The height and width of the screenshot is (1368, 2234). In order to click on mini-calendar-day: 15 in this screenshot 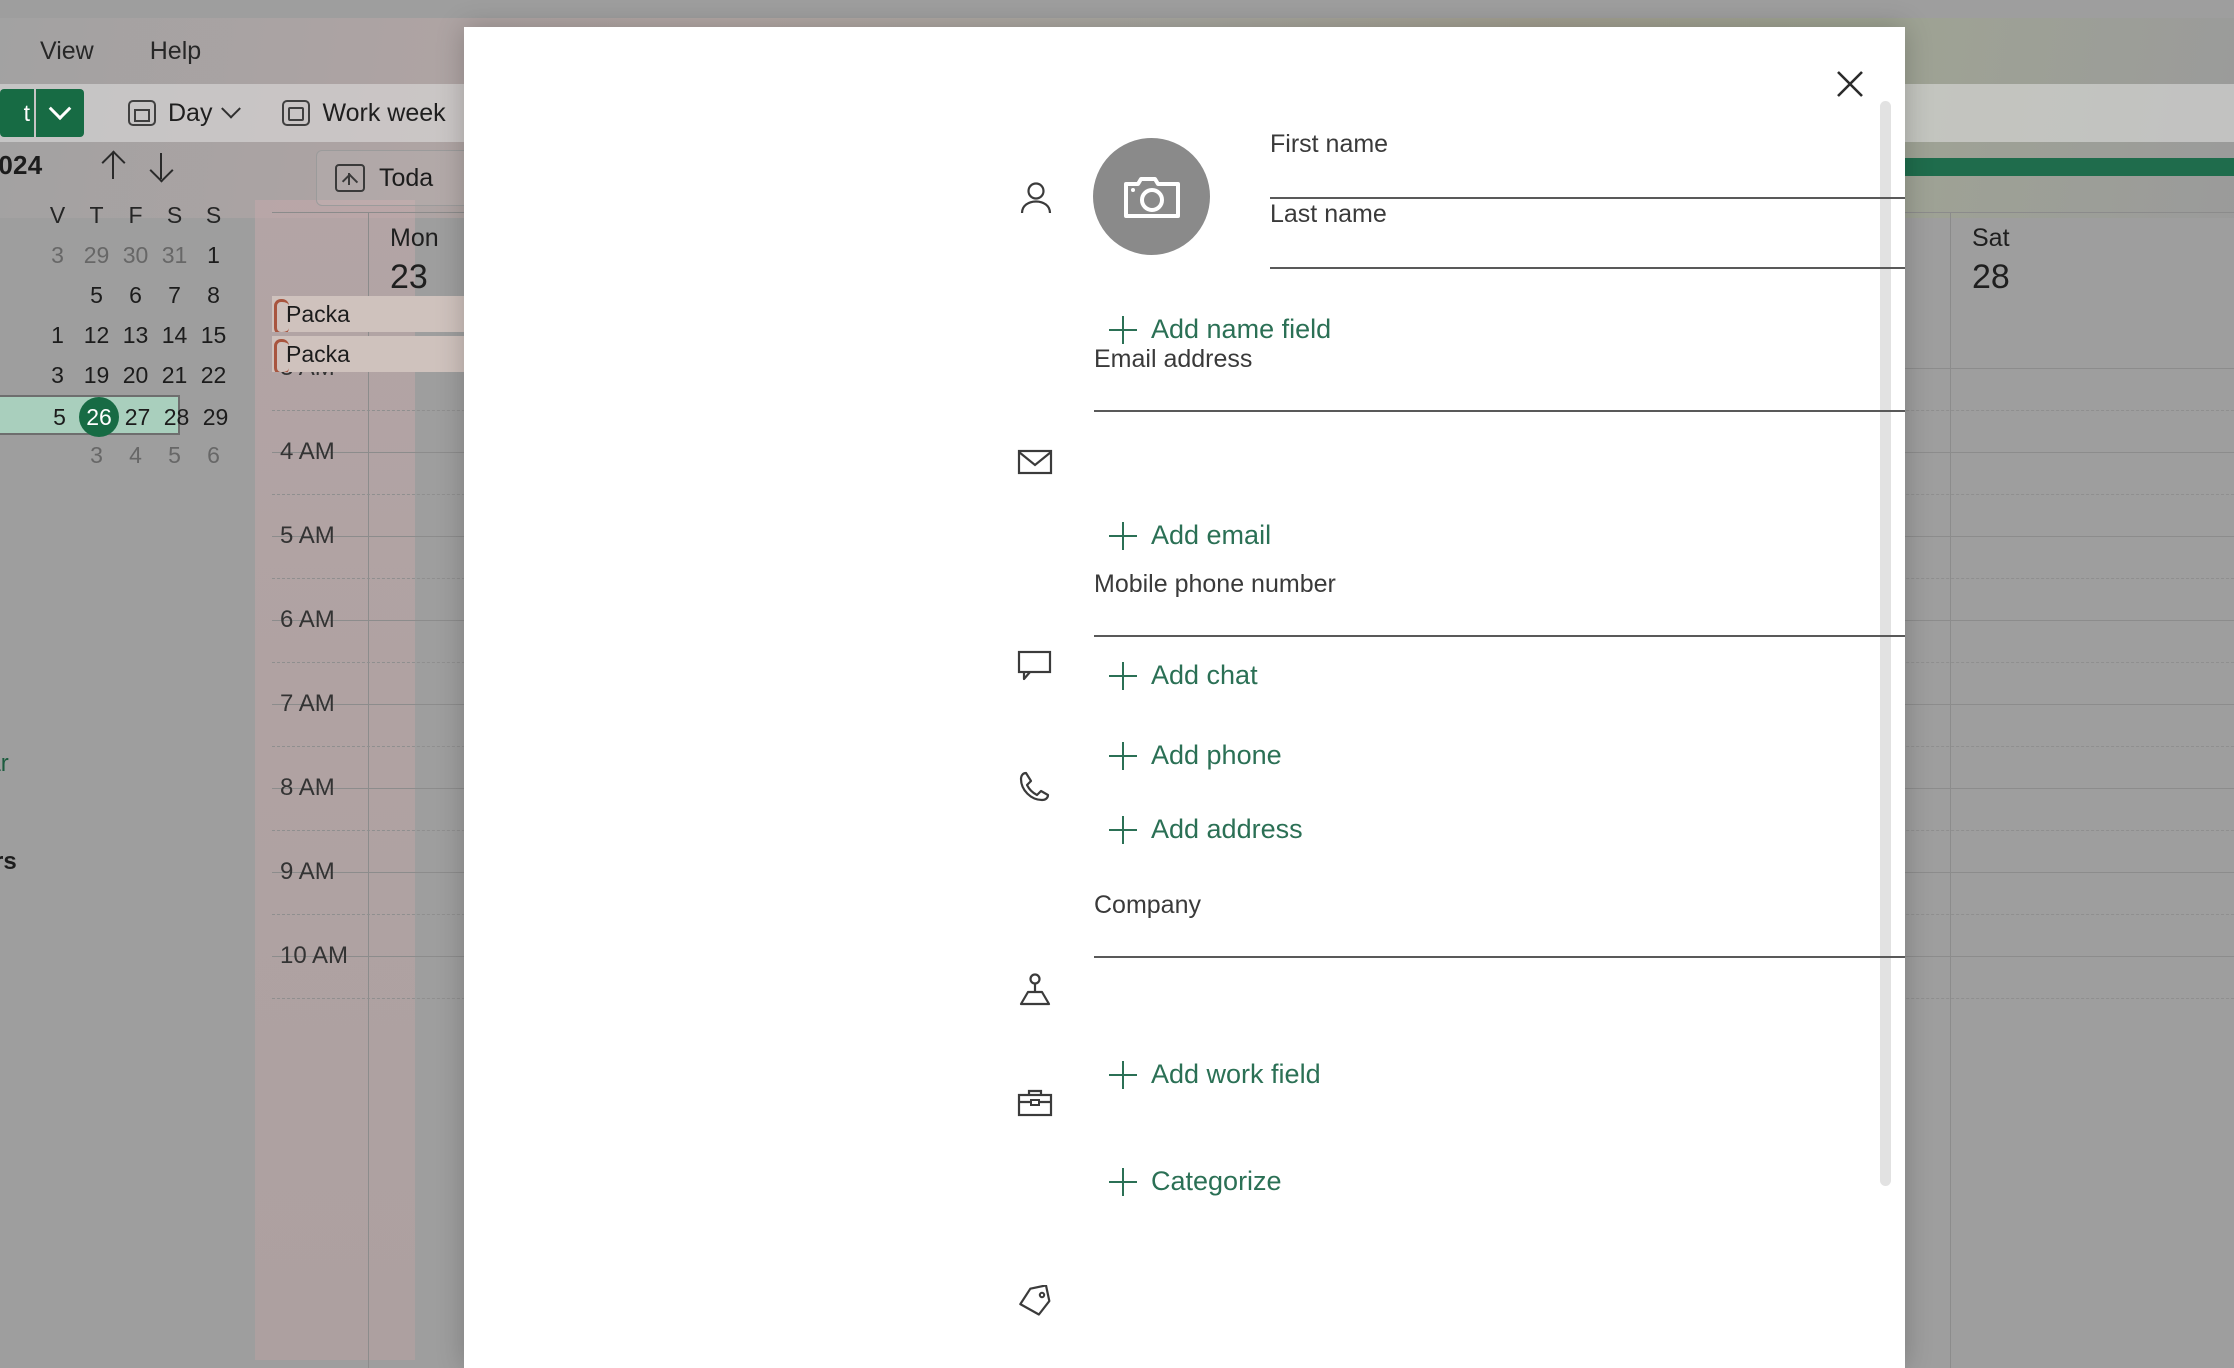, I will do `click(213, 335)`.